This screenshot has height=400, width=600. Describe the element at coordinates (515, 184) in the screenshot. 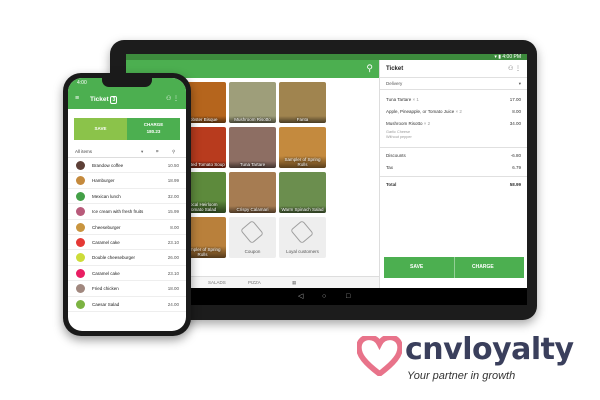

I see `total-value: 58.99` at that location.